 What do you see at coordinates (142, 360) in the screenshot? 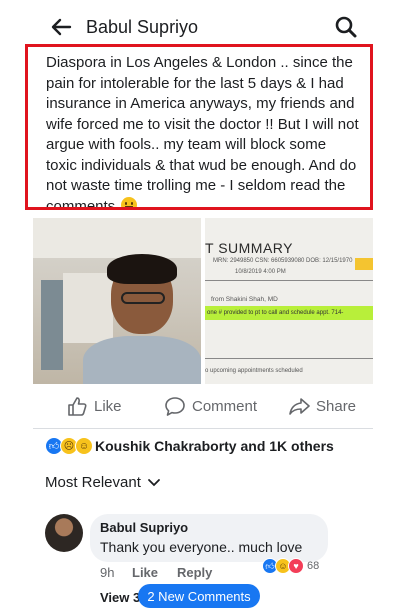
I see `hospital-gown` at bounding box center [142, 360].